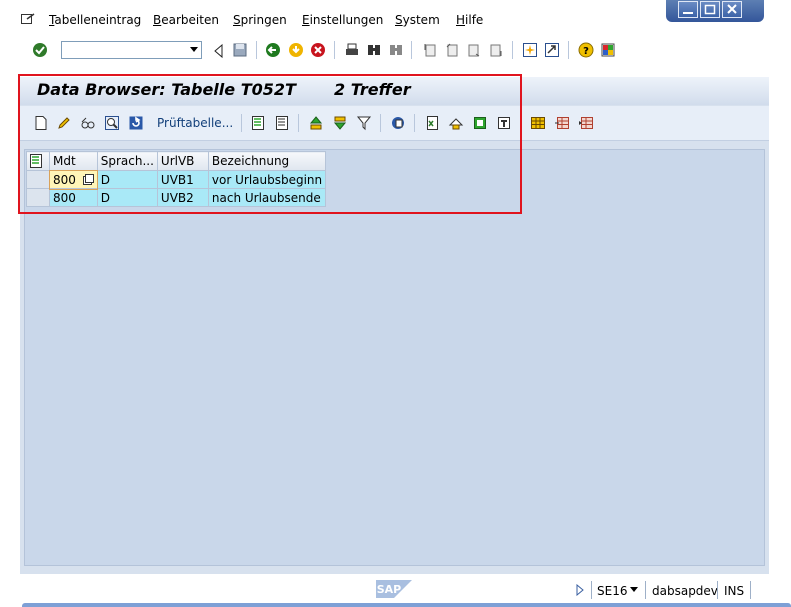 This screenshot has height=607, width=791. Describe the element at coordinates (374, 50) in the screenshot. I see `find-icon` at that location.